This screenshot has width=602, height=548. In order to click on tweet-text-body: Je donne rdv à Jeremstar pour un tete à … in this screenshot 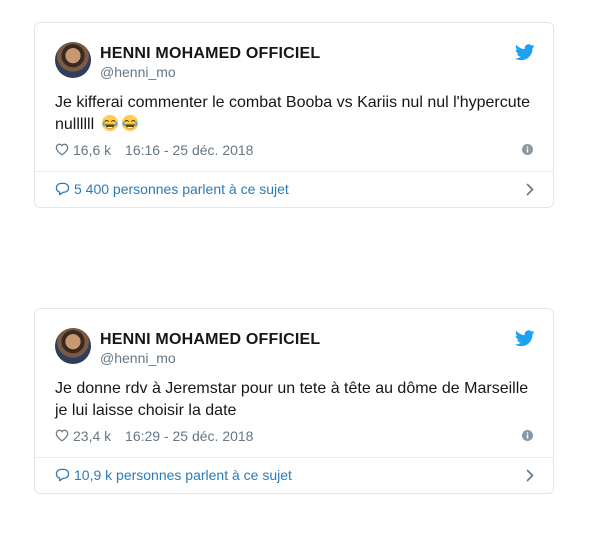, I will do `click(292, 399)`.